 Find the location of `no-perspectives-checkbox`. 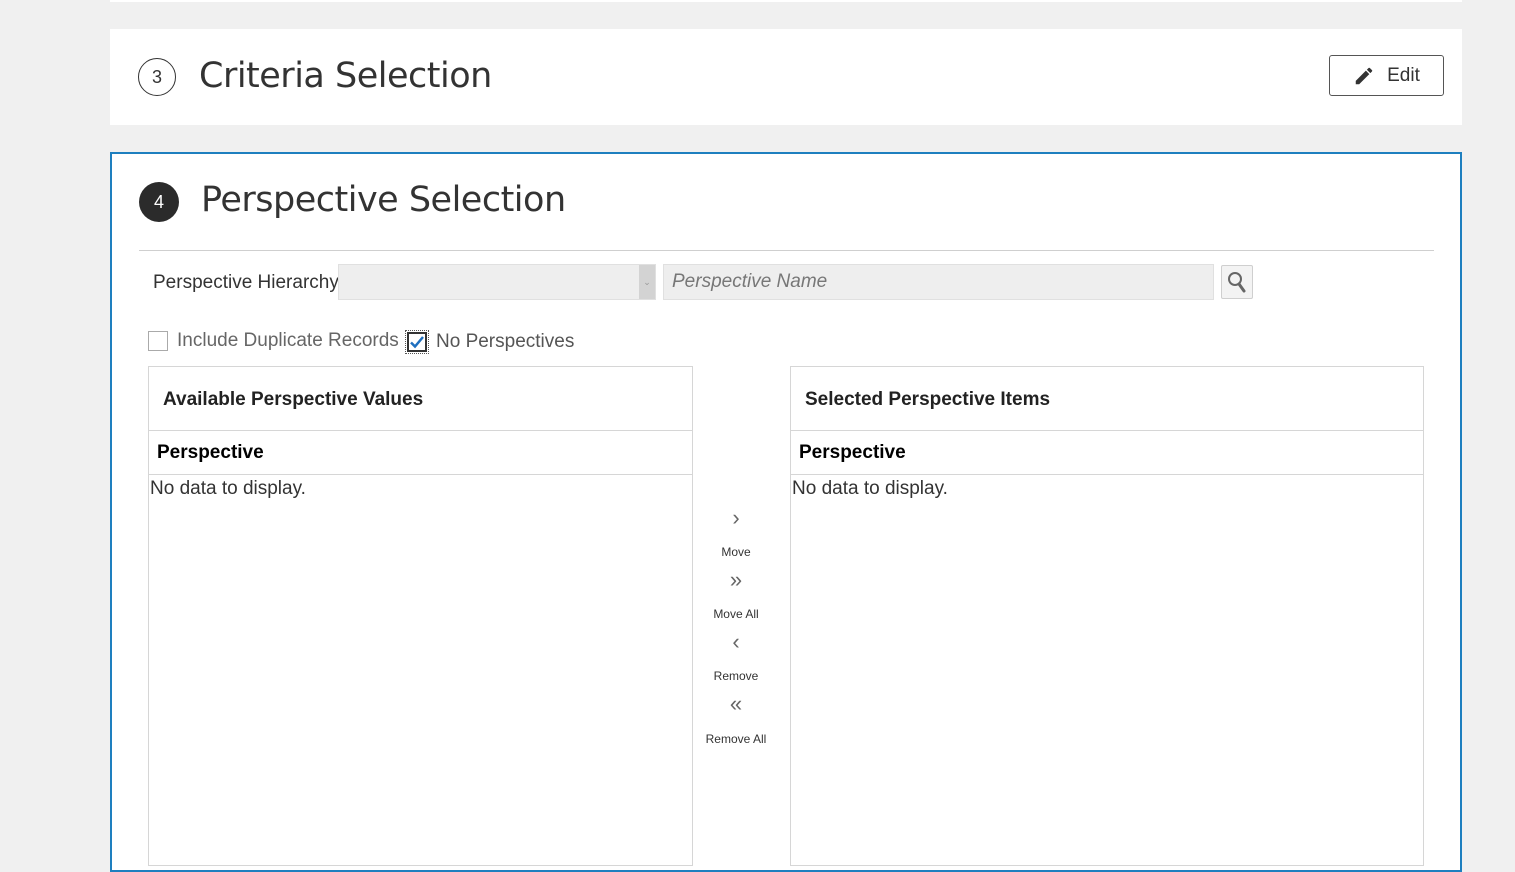

no-perspectives-checkbox is located at coordinates (417, 342).